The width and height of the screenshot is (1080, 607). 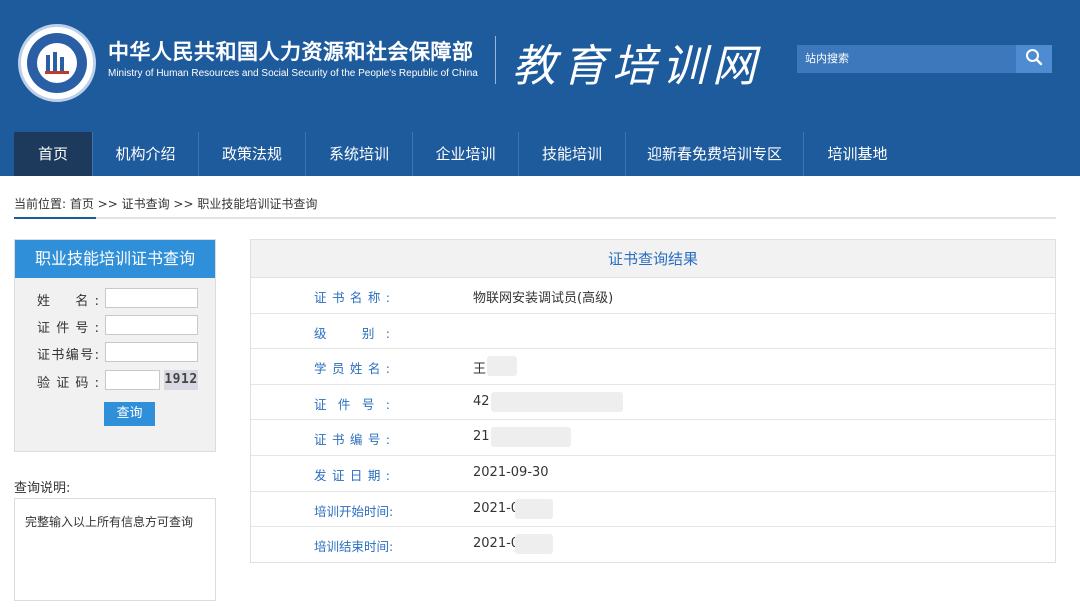 I want to click on captcha-image: 1912, so click(x=181, y=380).